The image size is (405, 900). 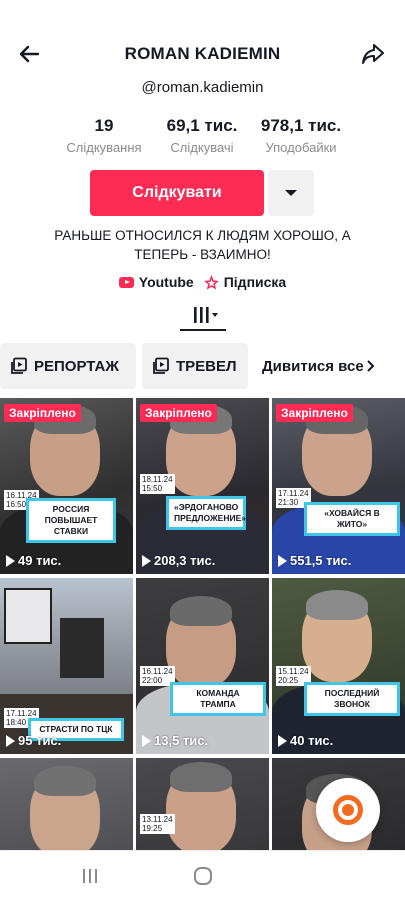 I want to click on floating-app-button, so click(x=348, y=810).